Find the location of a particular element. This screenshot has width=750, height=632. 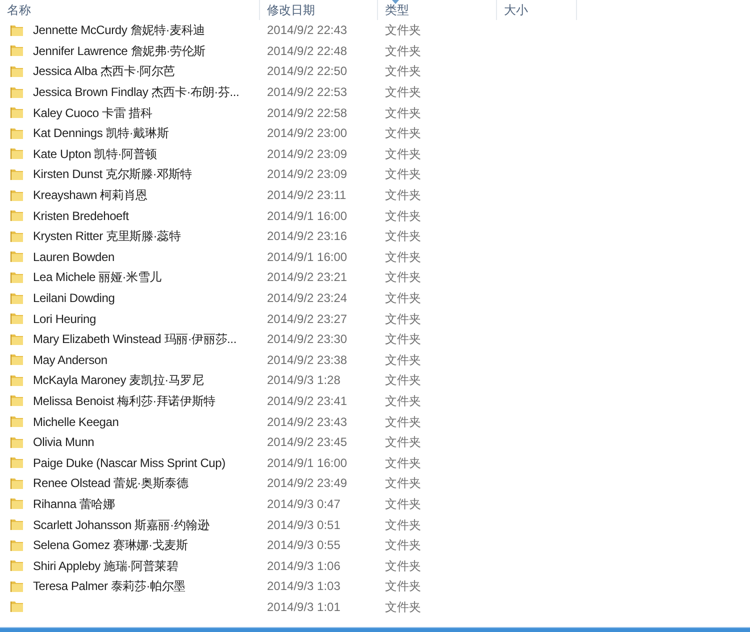

folder-name: Michelle Keegan is located at coordinates (76, 421).